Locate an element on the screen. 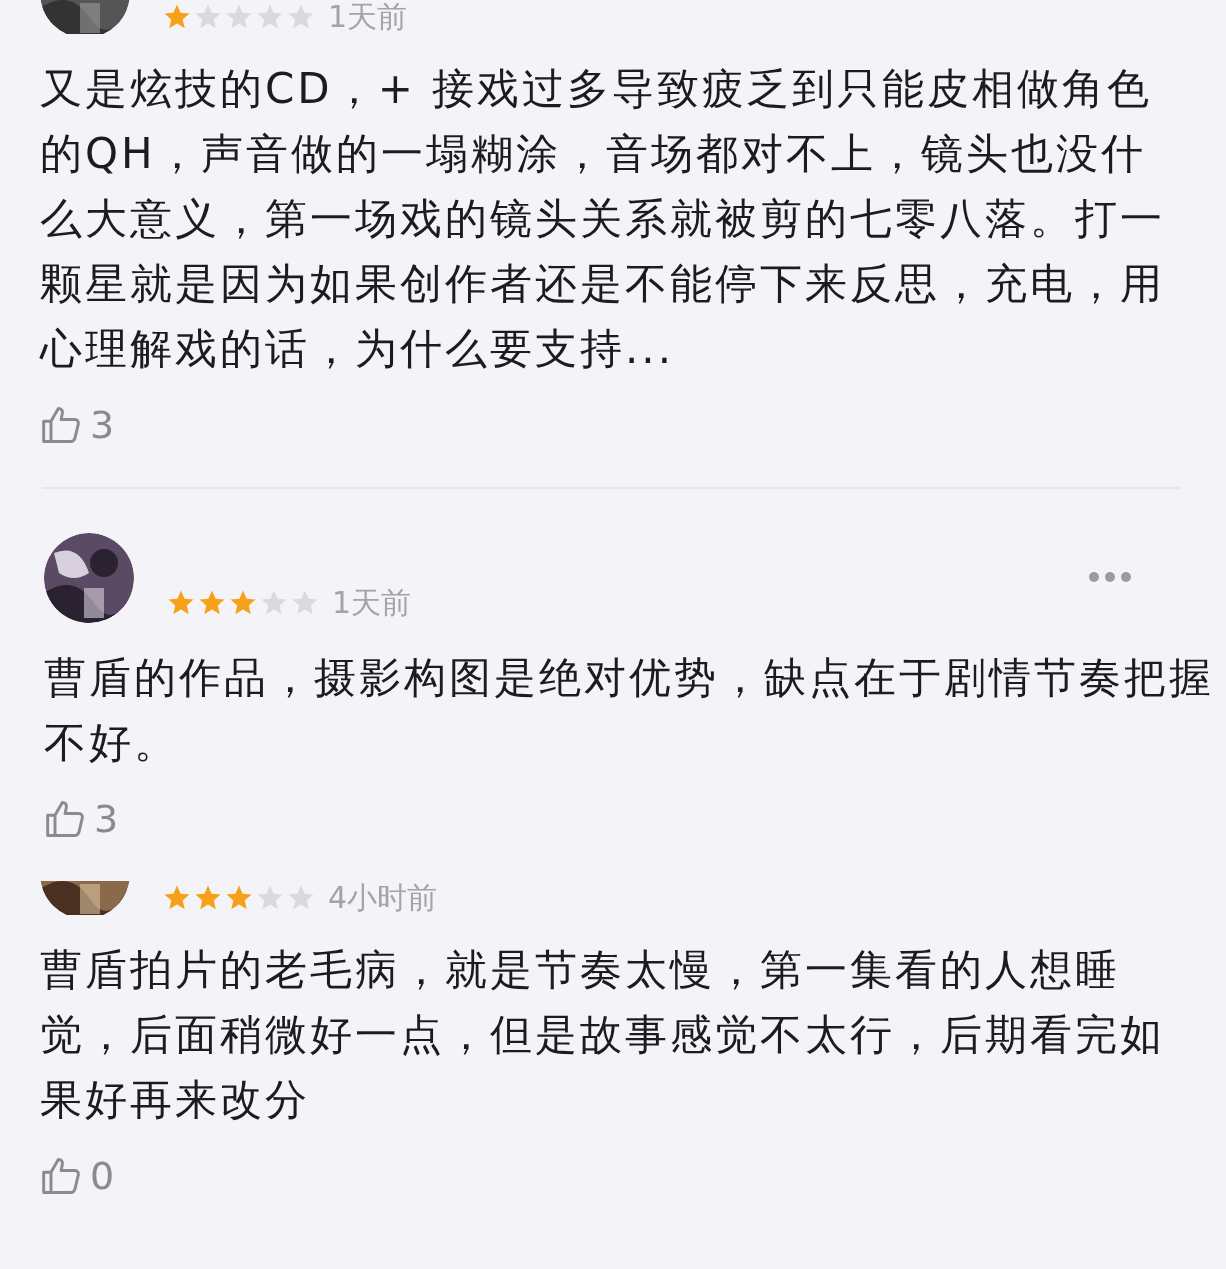  more-icon is located at coordinates (1110, 577).